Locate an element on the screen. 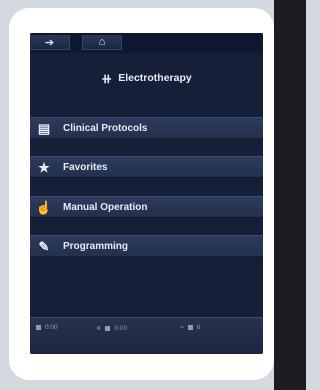  menu-item-programming: ✎ Programming is located at coordinates (146, 246).